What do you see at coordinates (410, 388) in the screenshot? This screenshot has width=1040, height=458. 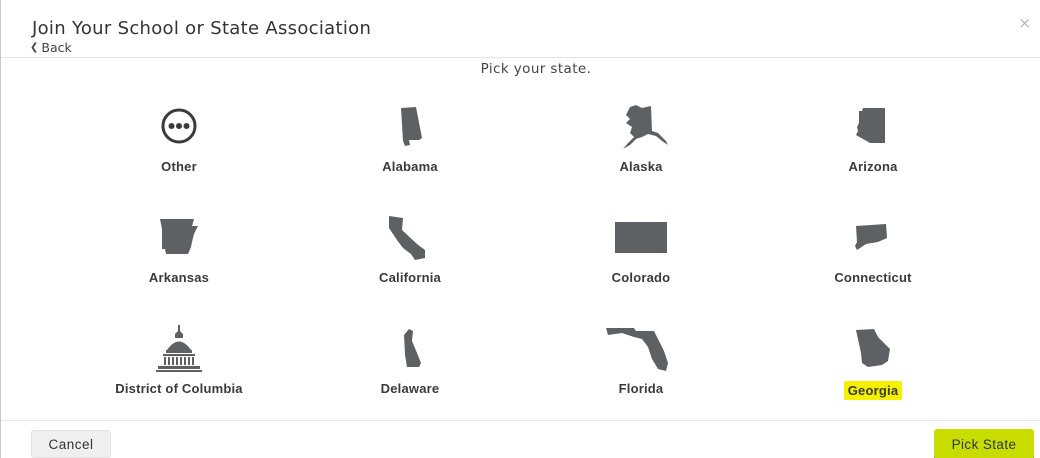 I see `state-label: Delaware` at bounding box center [410, 388].